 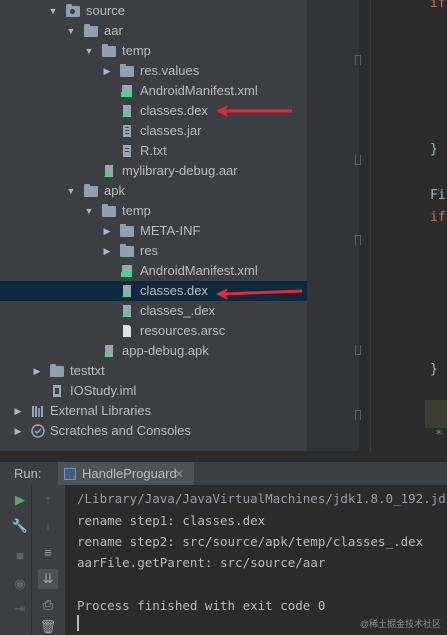 I want to click on jar-file-icon, so click(x=127, y=131).